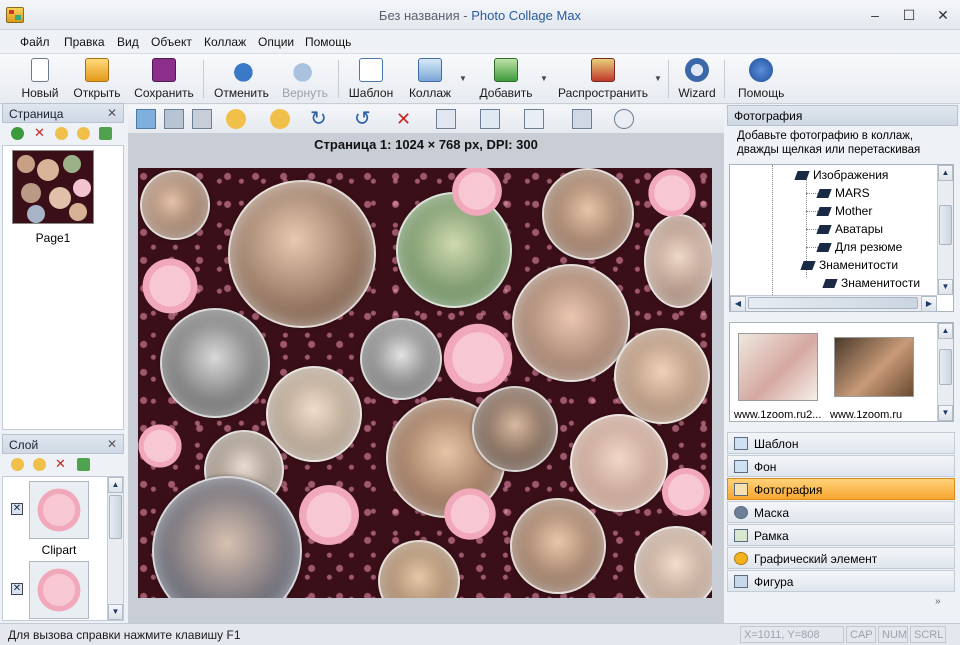 Image resolution: width=960 pixels, height=645 pixels. I want to click on tree-horizontal-scrollbar: ◀ ▶, so click(833, 303).